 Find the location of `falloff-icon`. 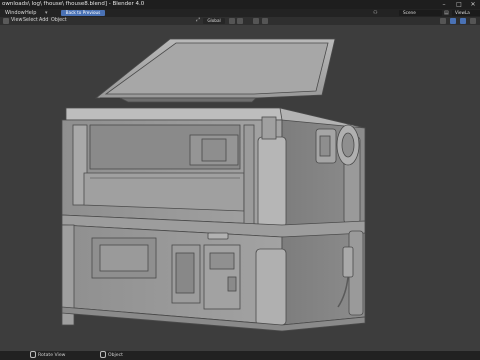

falloff-icon is located at coordinates (265, 21).